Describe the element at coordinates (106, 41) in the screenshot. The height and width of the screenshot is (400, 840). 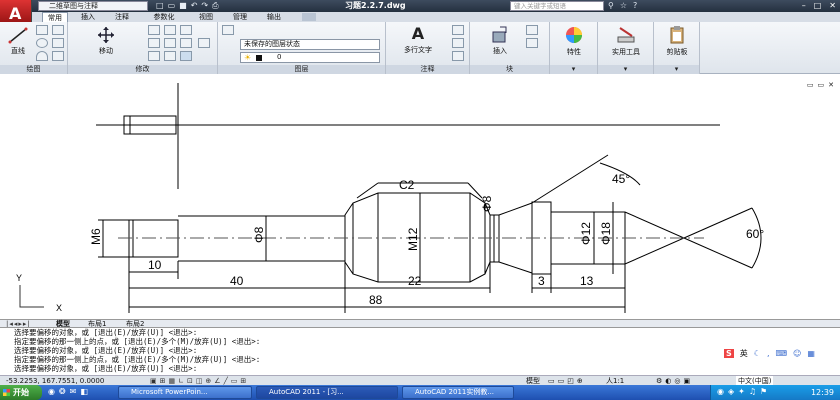
I see `move-button: 移动` at that location.